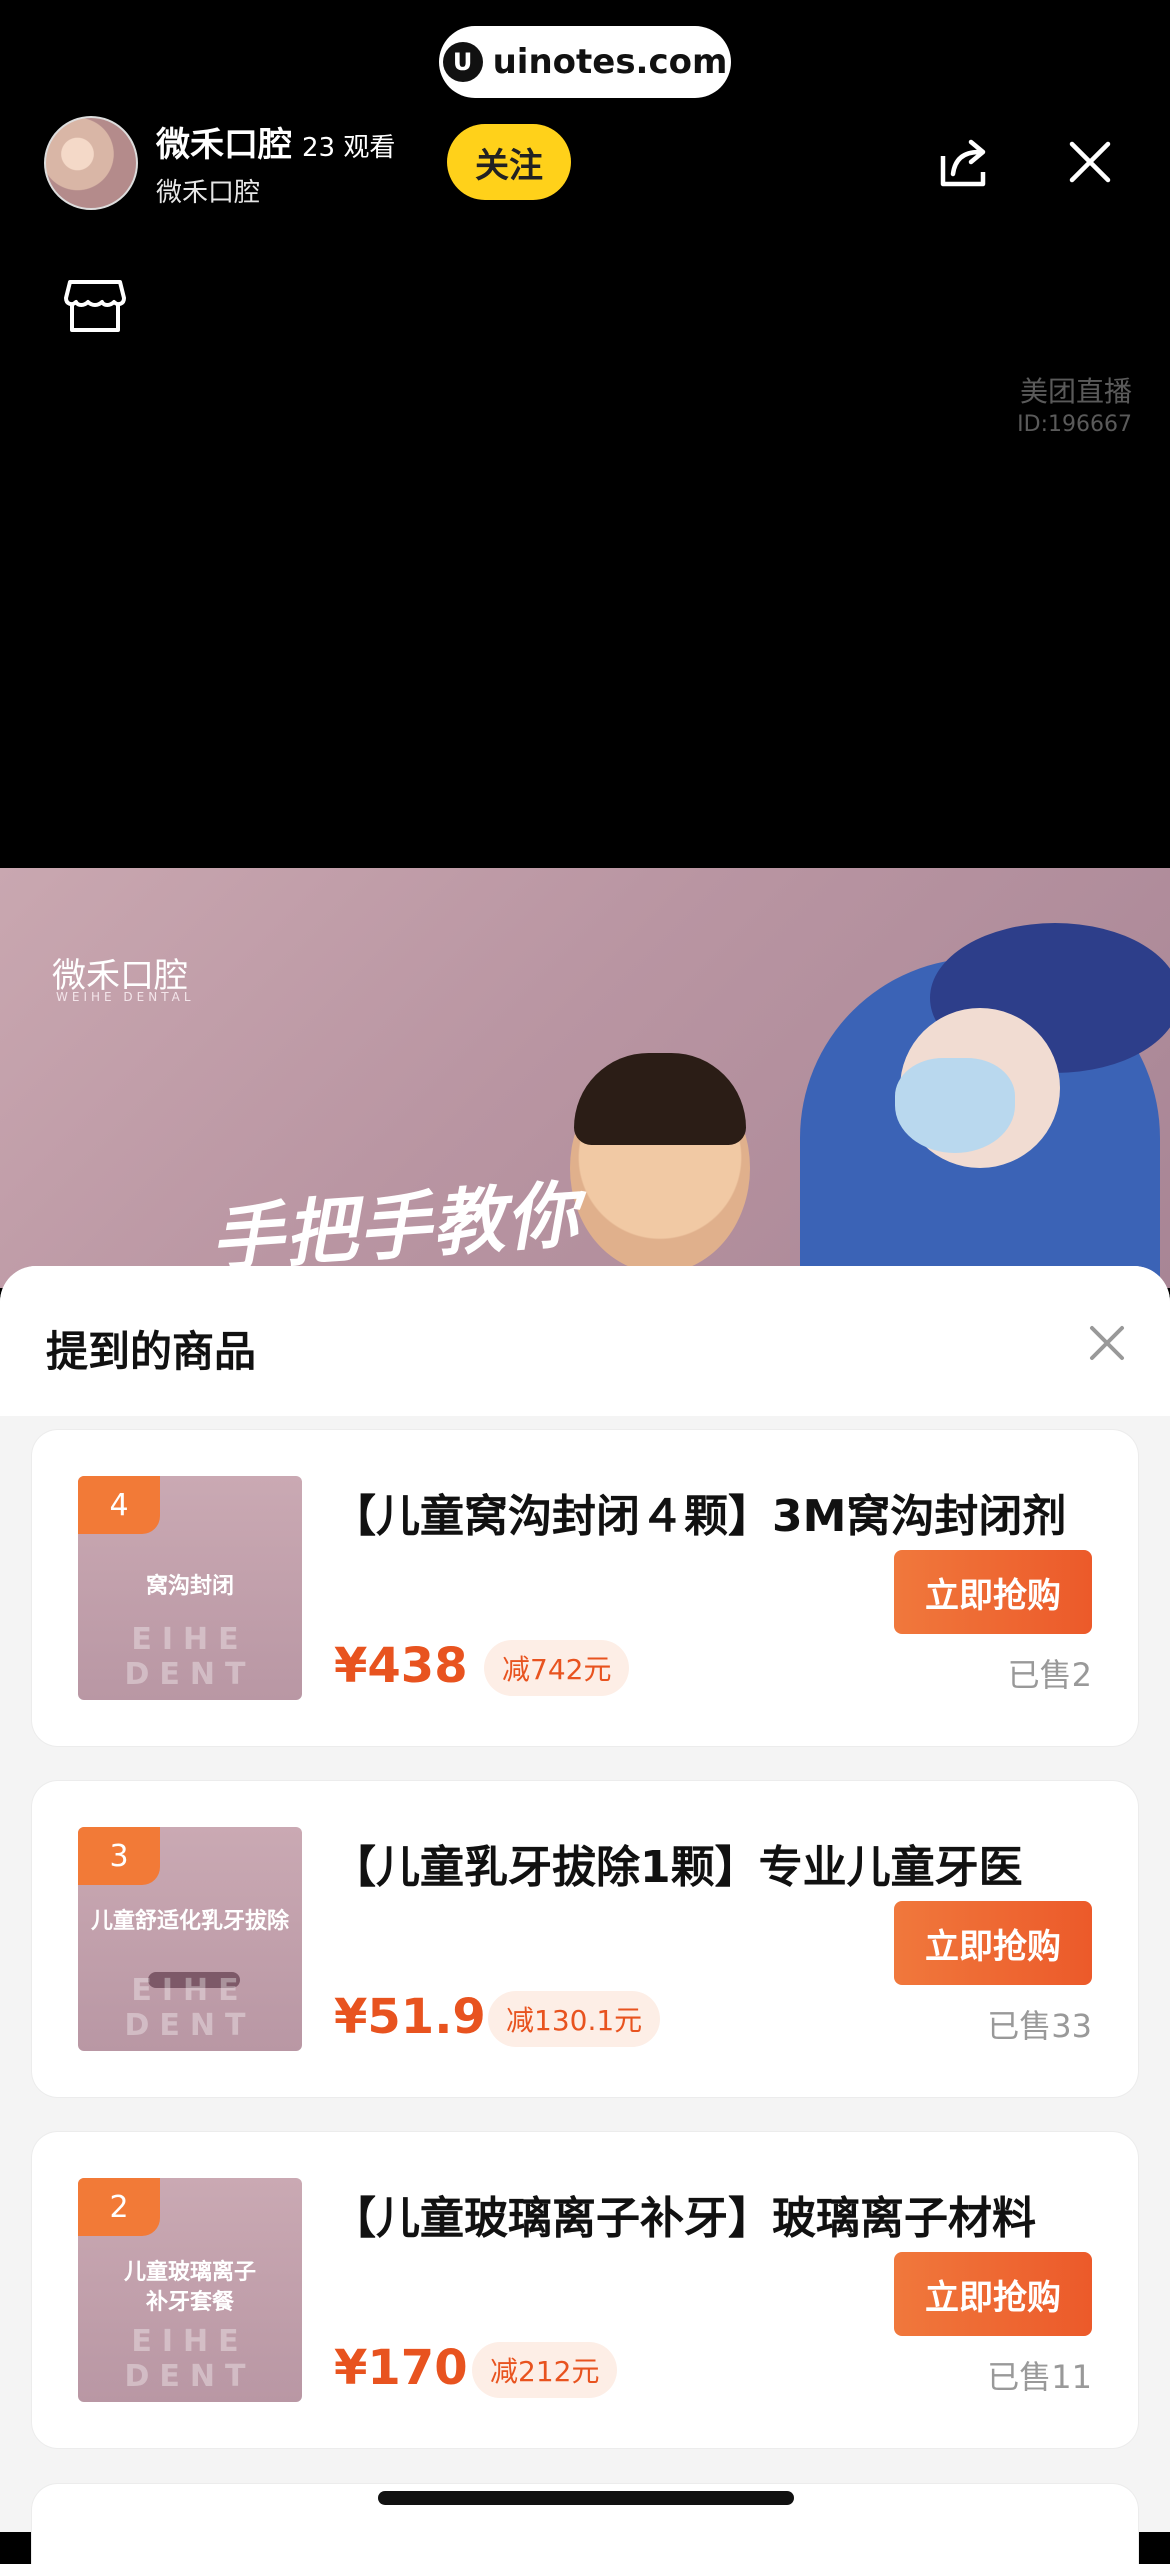 Image resolution: width=1170 pixels, height=2564 pixels. Describe the element at coordinates (119, 1856) in the screenshot. I see `rank-badge: 3` at that location.